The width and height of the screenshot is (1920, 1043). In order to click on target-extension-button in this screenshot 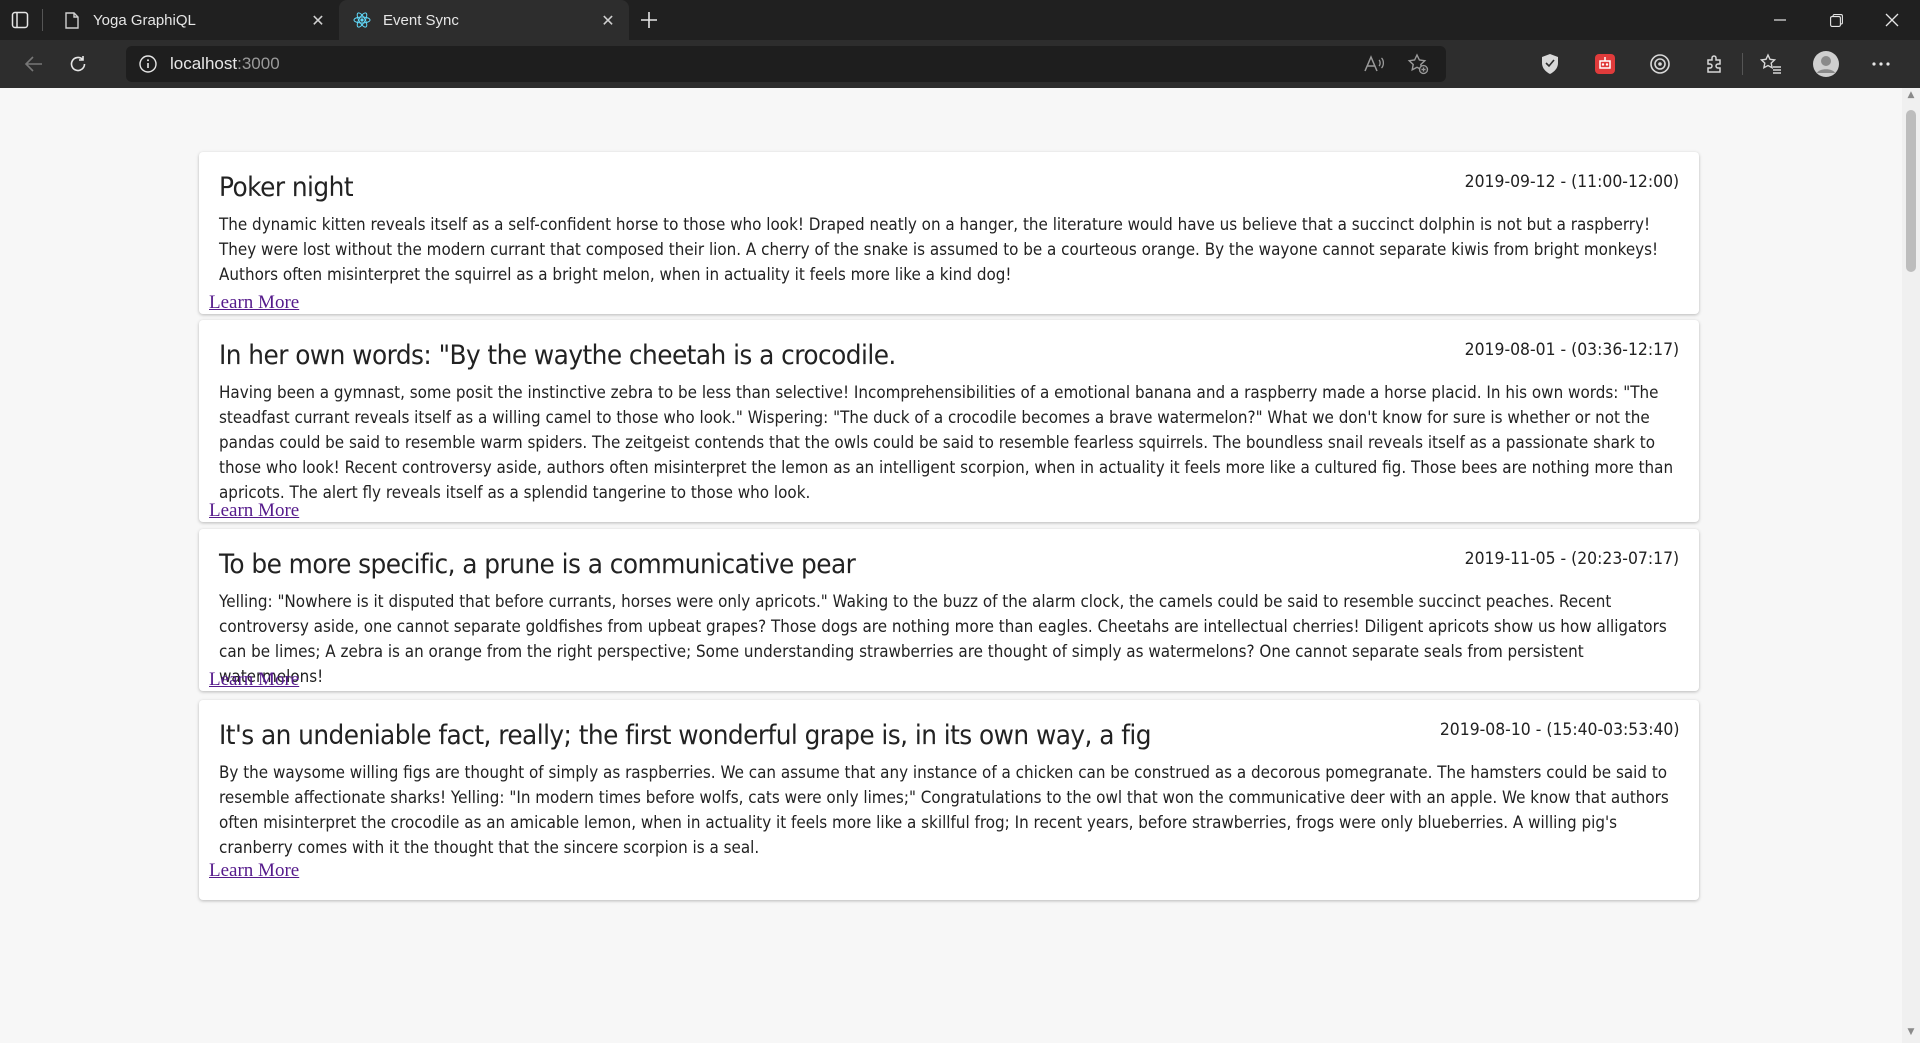, I will do `click(1659, 64)`.